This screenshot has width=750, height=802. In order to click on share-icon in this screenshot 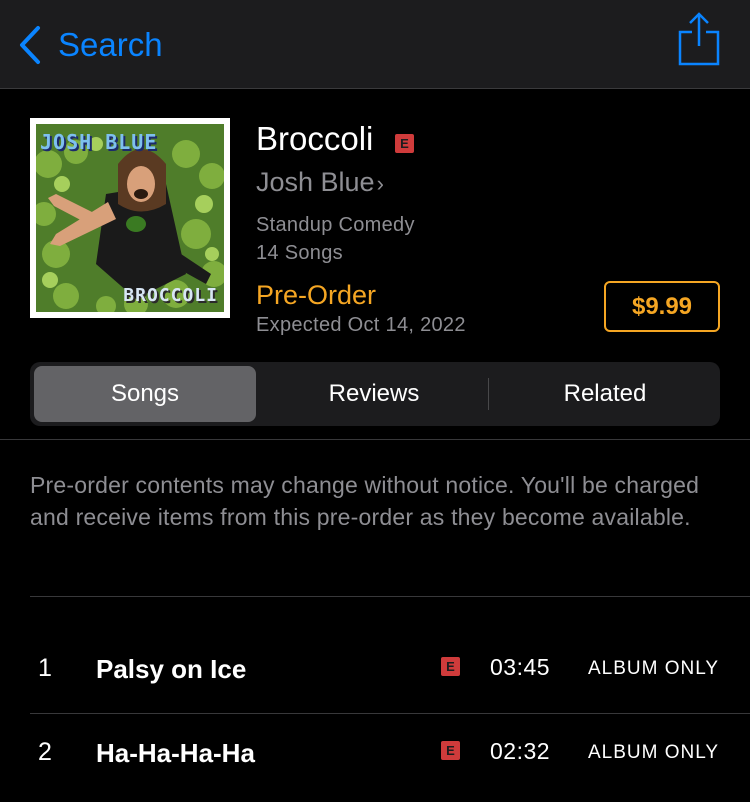, I will do `click(699, 39)`.